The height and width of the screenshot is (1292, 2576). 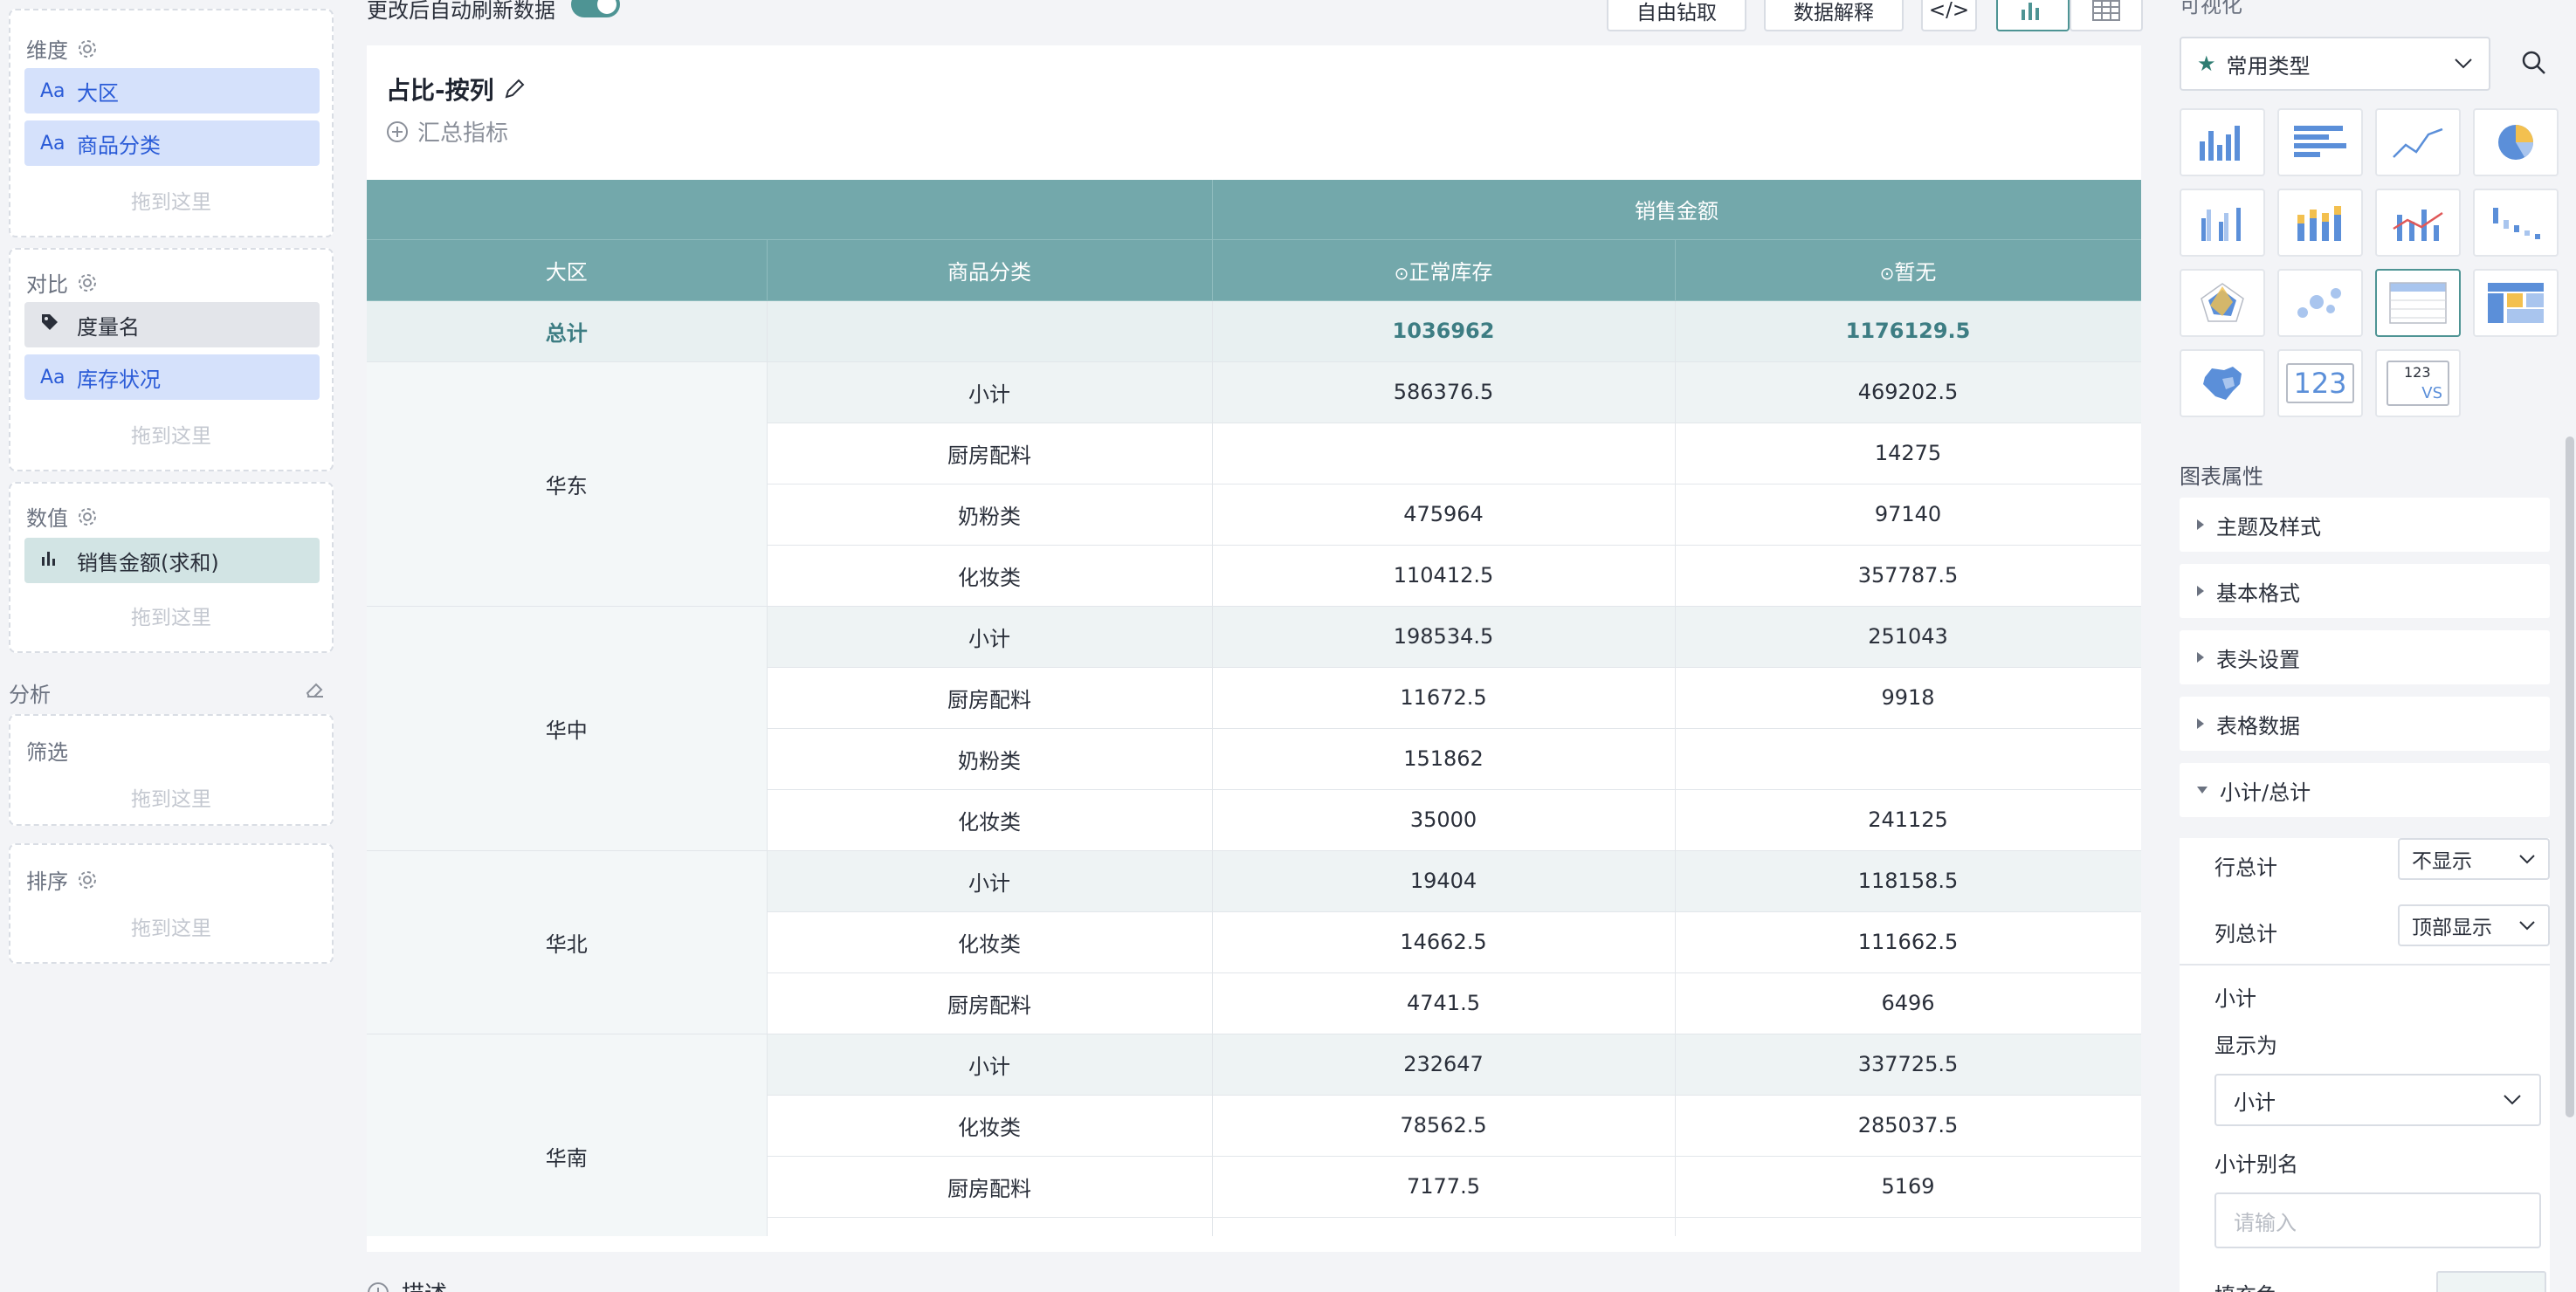 I want to click on region-cell: 华北, so click(x=567, y=942).